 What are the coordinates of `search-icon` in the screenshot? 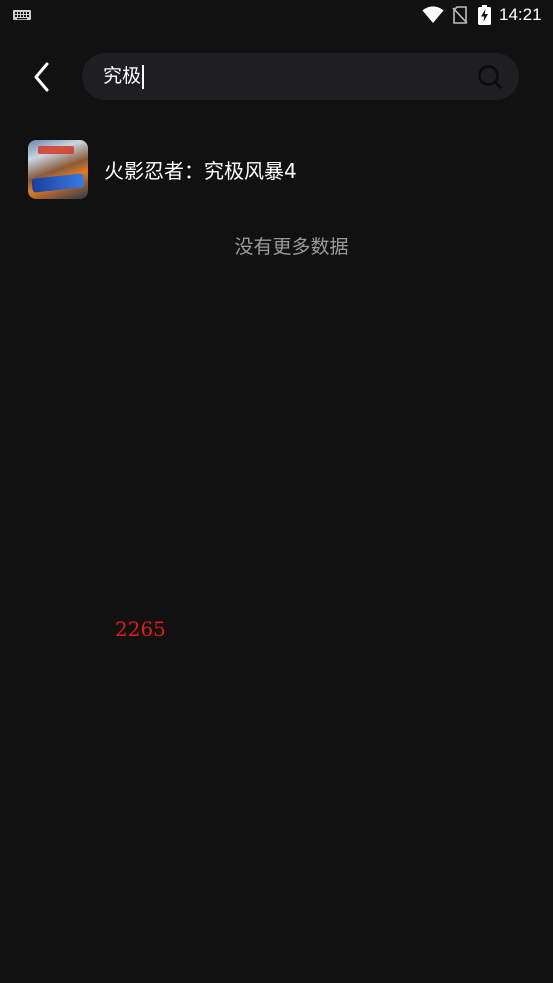 It's located at (490, 77).